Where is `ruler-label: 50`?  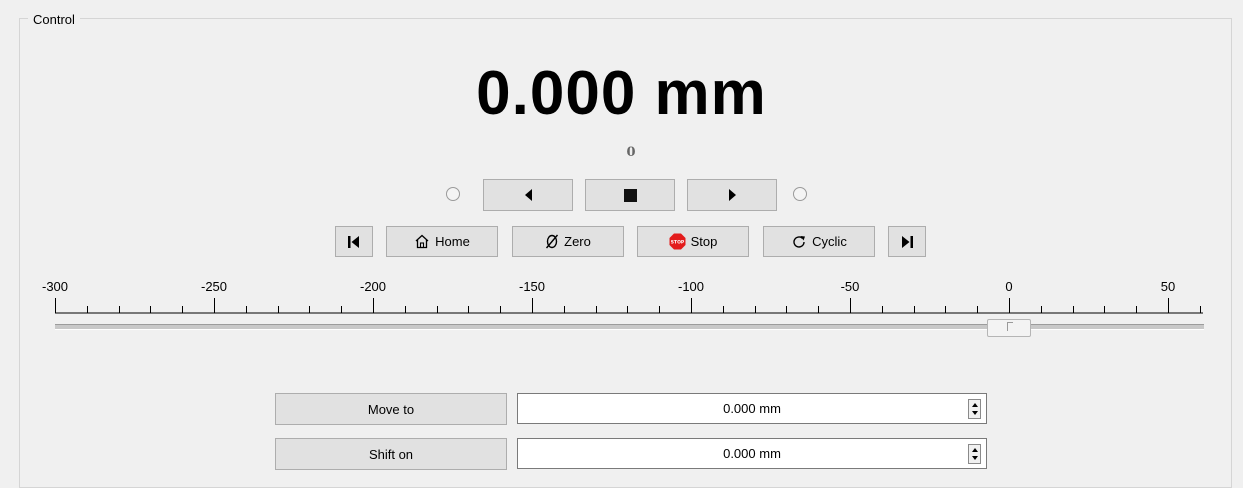
ruler-label: 50 is located at coordinates (1168, 286).